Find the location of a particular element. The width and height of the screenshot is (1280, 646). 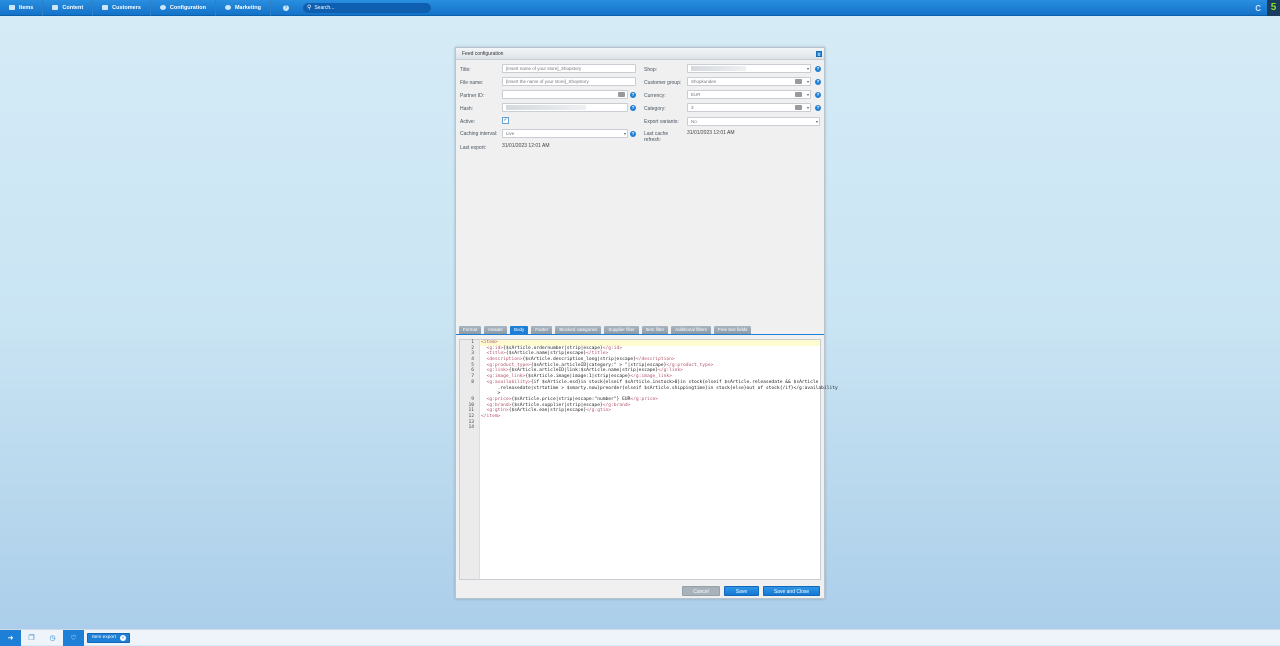

close-icon: × is located at coordinates (123, 637).